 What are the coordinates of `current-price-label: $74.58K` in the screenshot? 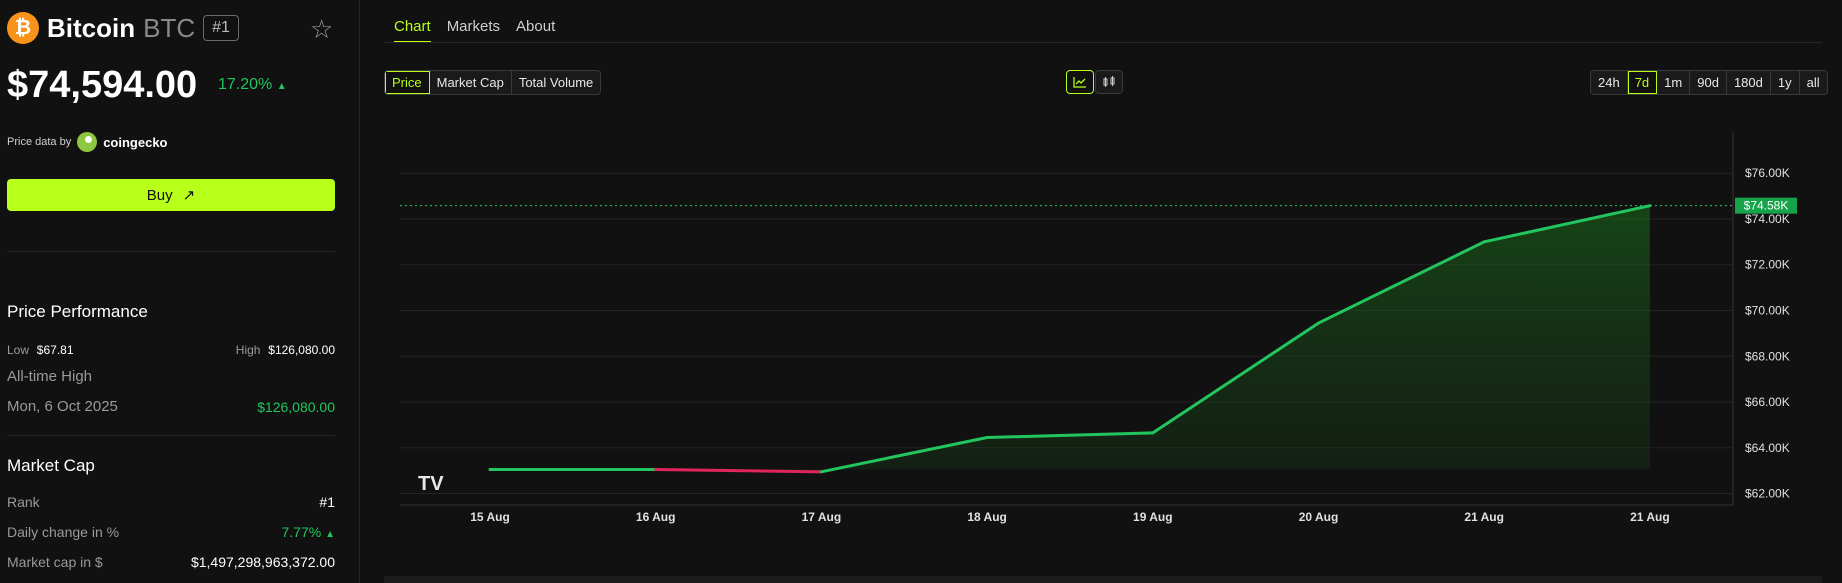 It's located at (1766, 206).